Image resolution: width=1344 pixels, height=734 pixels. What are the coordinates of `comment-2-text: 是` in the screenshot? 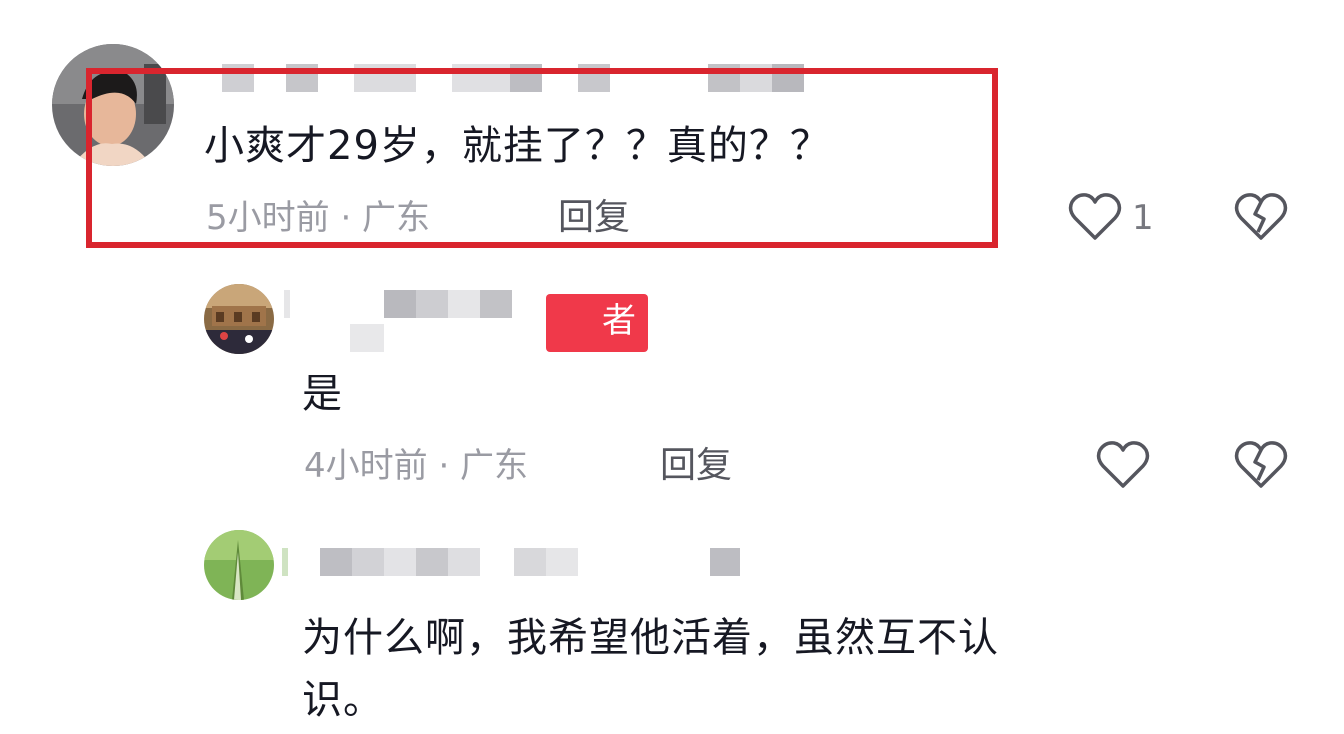 It's located at (322, 394).